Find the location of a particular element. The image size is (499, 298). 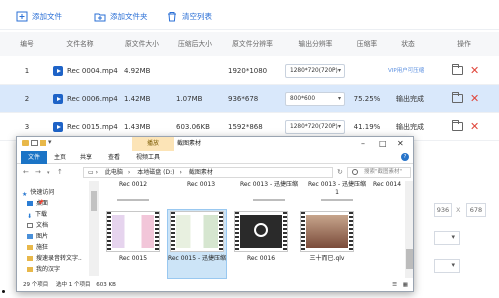

row-status: 输出完成 is located at coordinates (410, 99).